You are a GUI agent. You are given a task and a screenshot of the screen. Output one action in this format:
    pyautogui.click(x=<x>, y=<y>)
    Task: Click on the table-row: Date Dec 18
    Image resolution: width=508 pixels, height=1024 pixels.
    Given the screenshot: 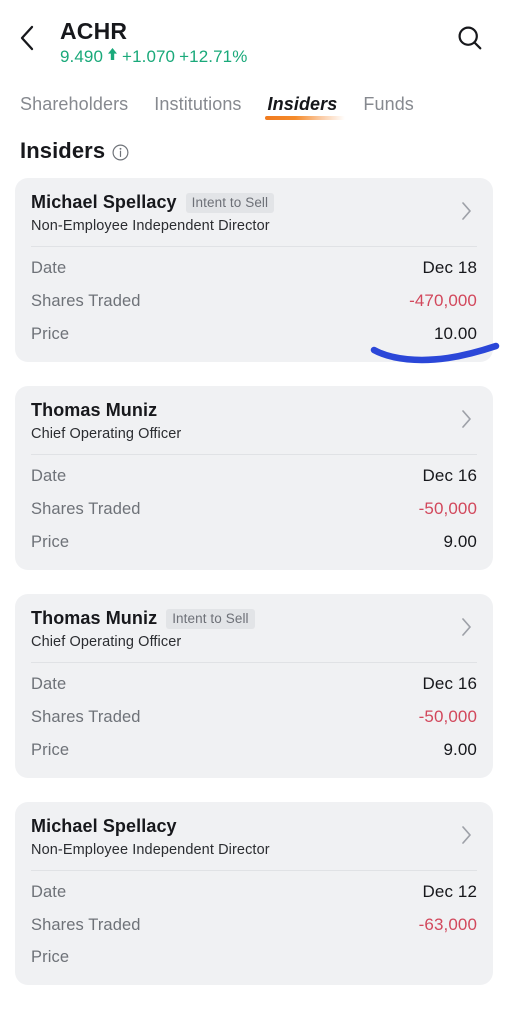 What is the action you would take?
    pyautogui.click(x=254, y=267)
    